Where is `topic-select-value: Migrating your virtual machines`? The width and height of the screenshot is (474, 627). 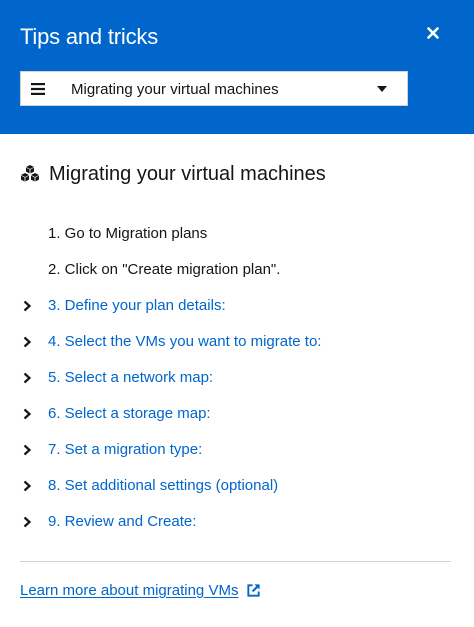 topic-select-value: Migrating your virtual machines is located at coordinates (175, 89).